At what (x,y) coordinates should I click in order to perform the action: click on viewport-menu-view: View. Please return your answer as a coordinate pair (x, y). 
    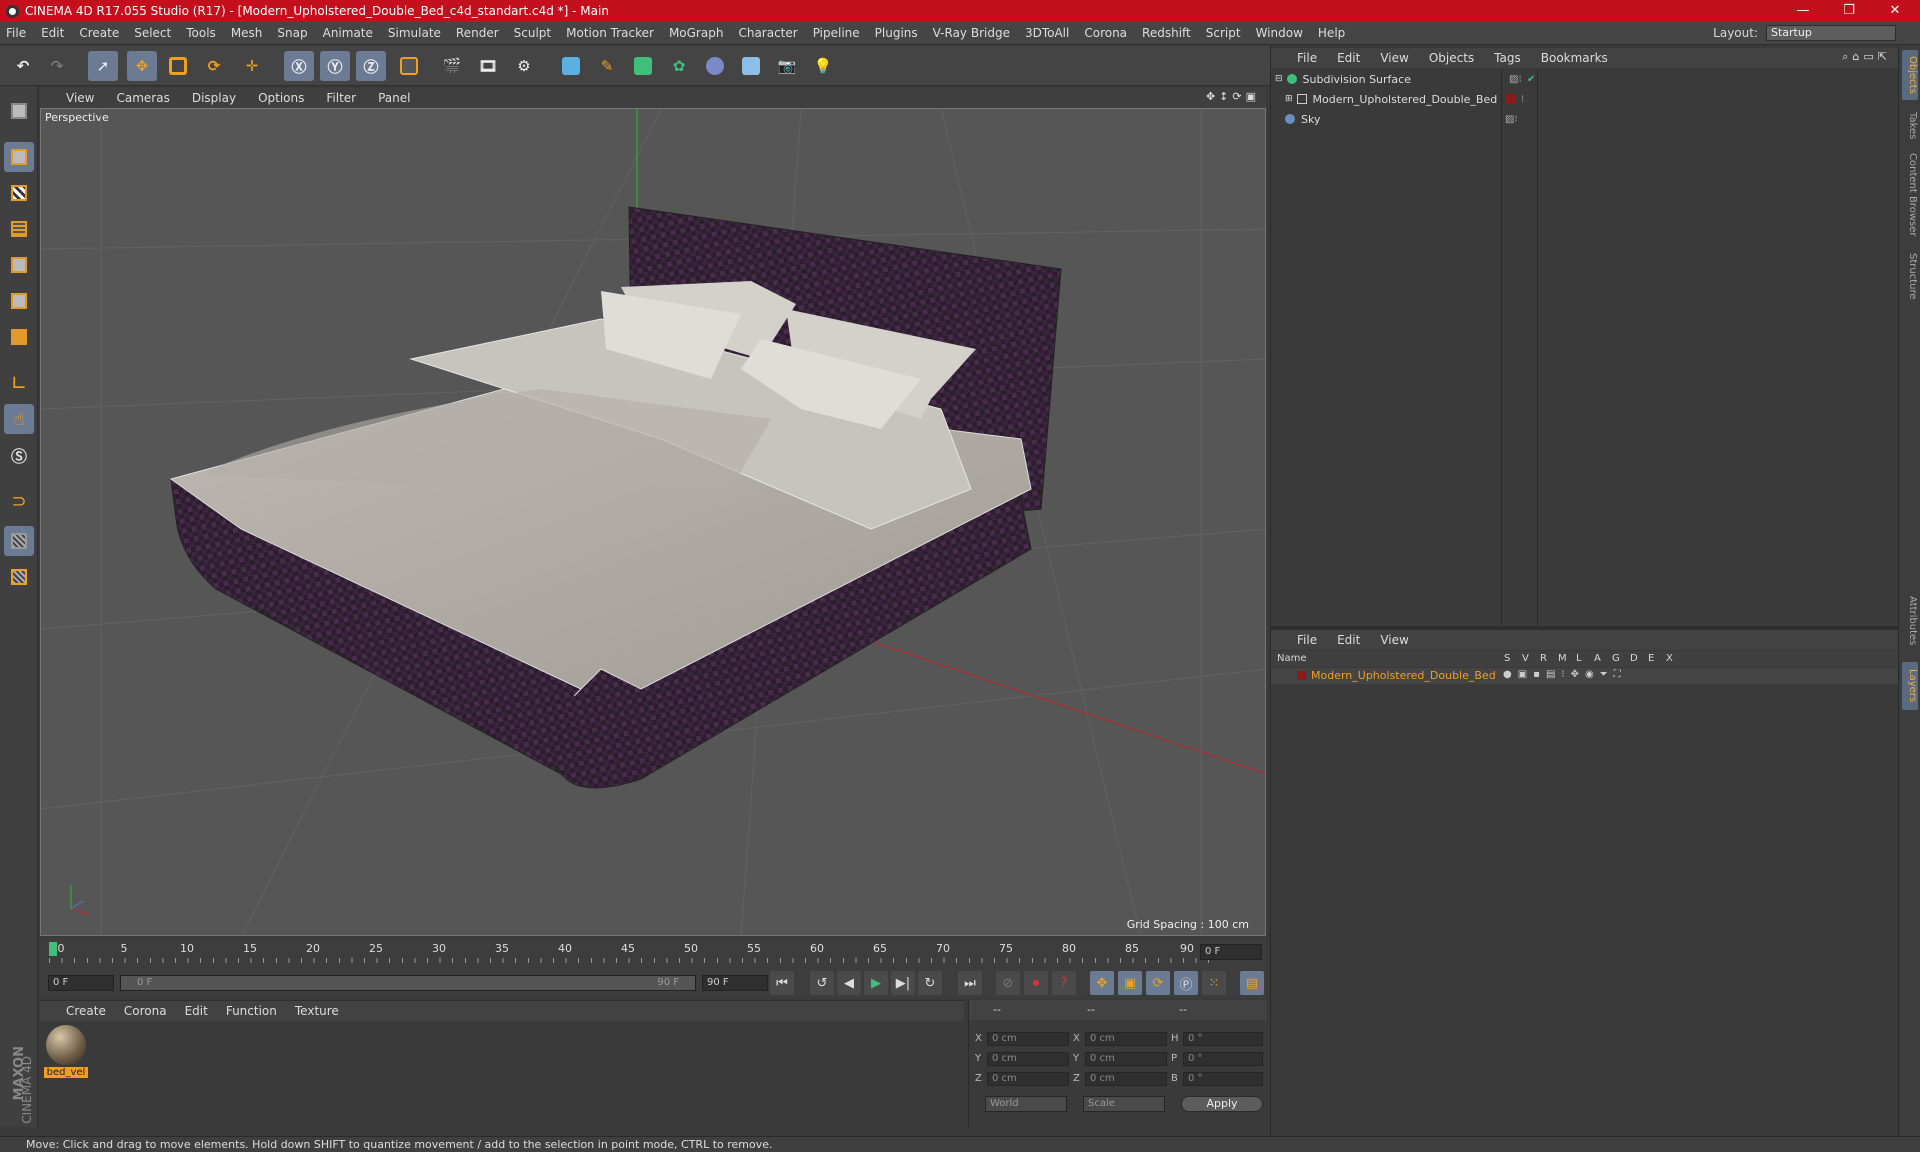
    Looking at the image, I should click on (80, 98).